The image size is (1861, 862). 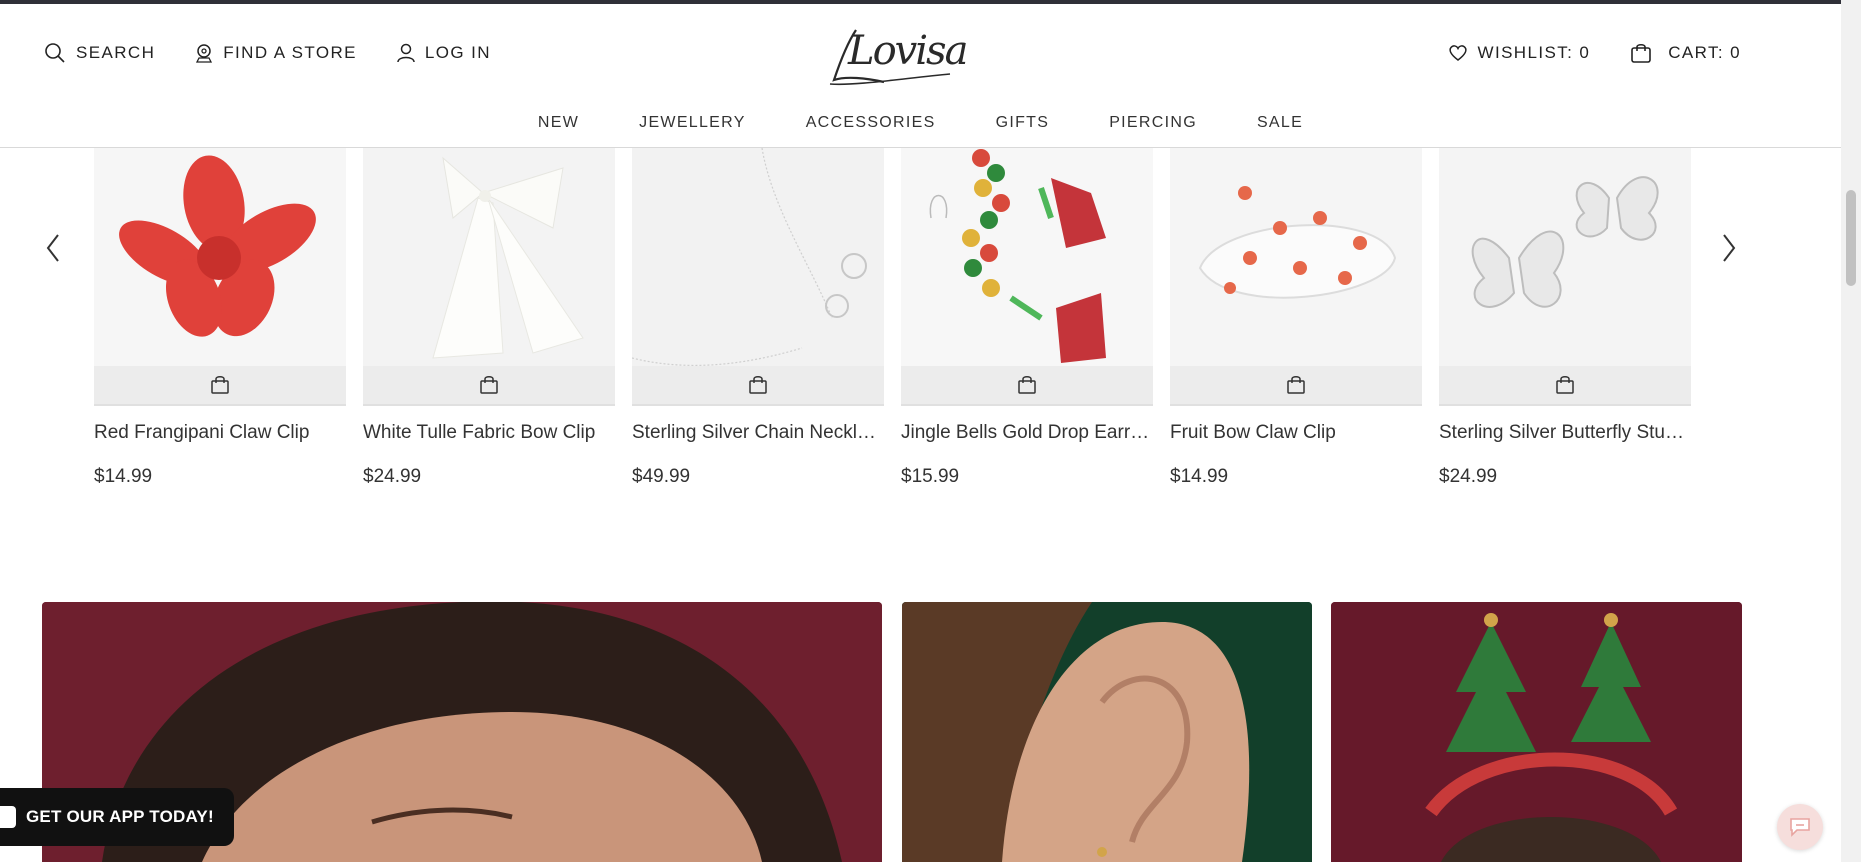 I want to click on search-link: SEARCH, so click(x=99, y=53).